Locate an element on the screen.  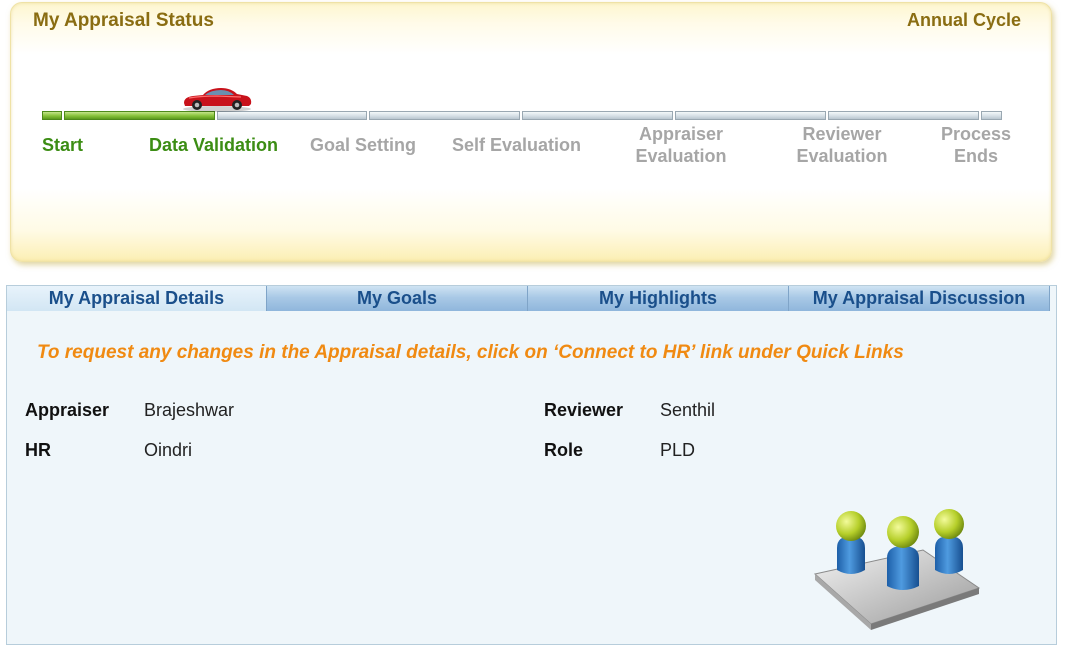
hr-value: Oindri is located at coordinates (168, 450).